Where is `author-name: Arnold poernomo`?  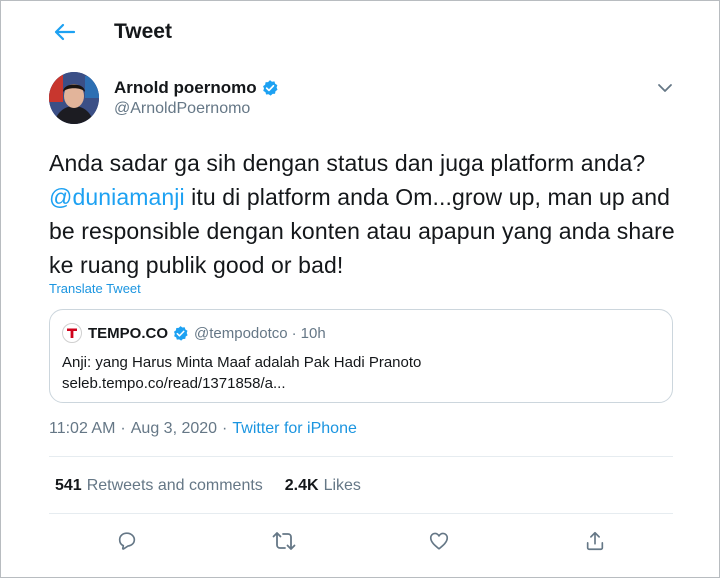 author-name: Arnold poernomo is located at coordinates (196, 88).